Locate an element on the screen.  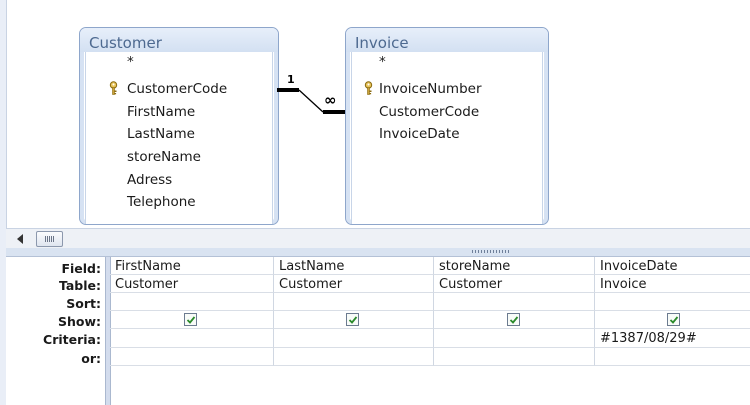
horizontal-scrollbar is located at coordinates (378, 238).